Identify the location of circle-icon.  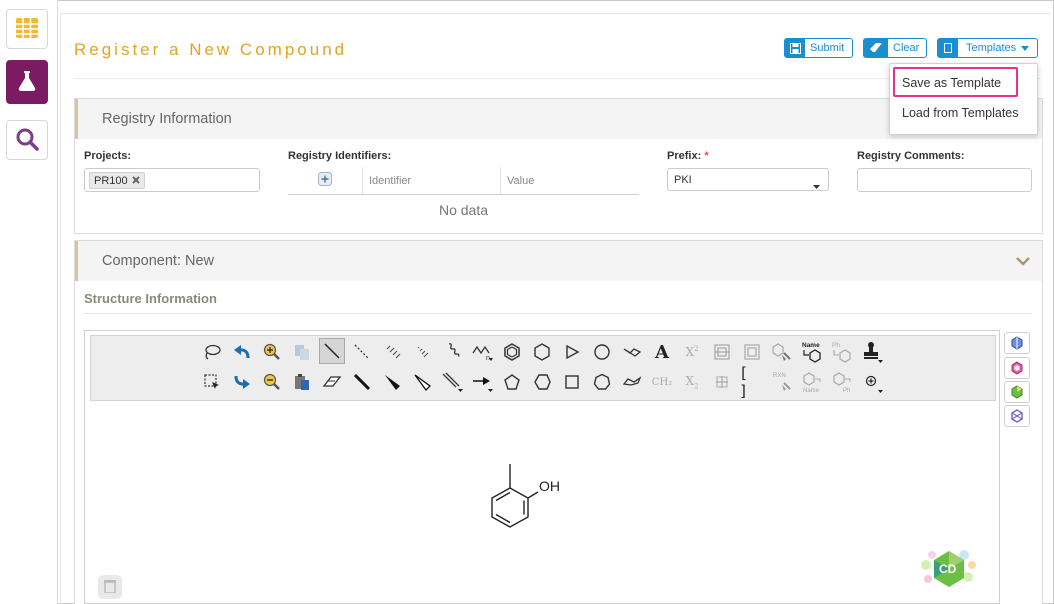
(602, 352).